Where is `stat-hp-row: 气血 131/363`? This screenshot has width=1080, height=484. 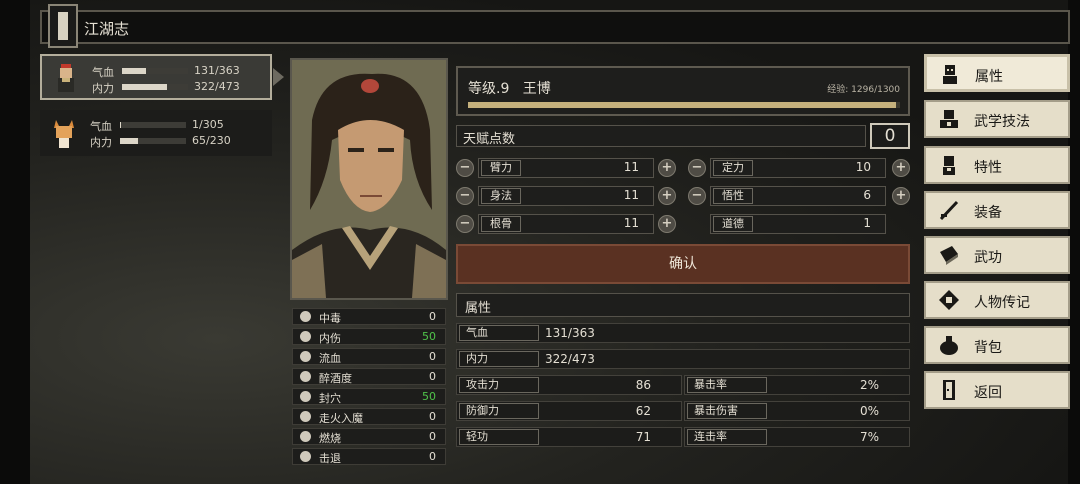
stat-hp-row: 气血 131/363 is located at coordinates (683, 333).